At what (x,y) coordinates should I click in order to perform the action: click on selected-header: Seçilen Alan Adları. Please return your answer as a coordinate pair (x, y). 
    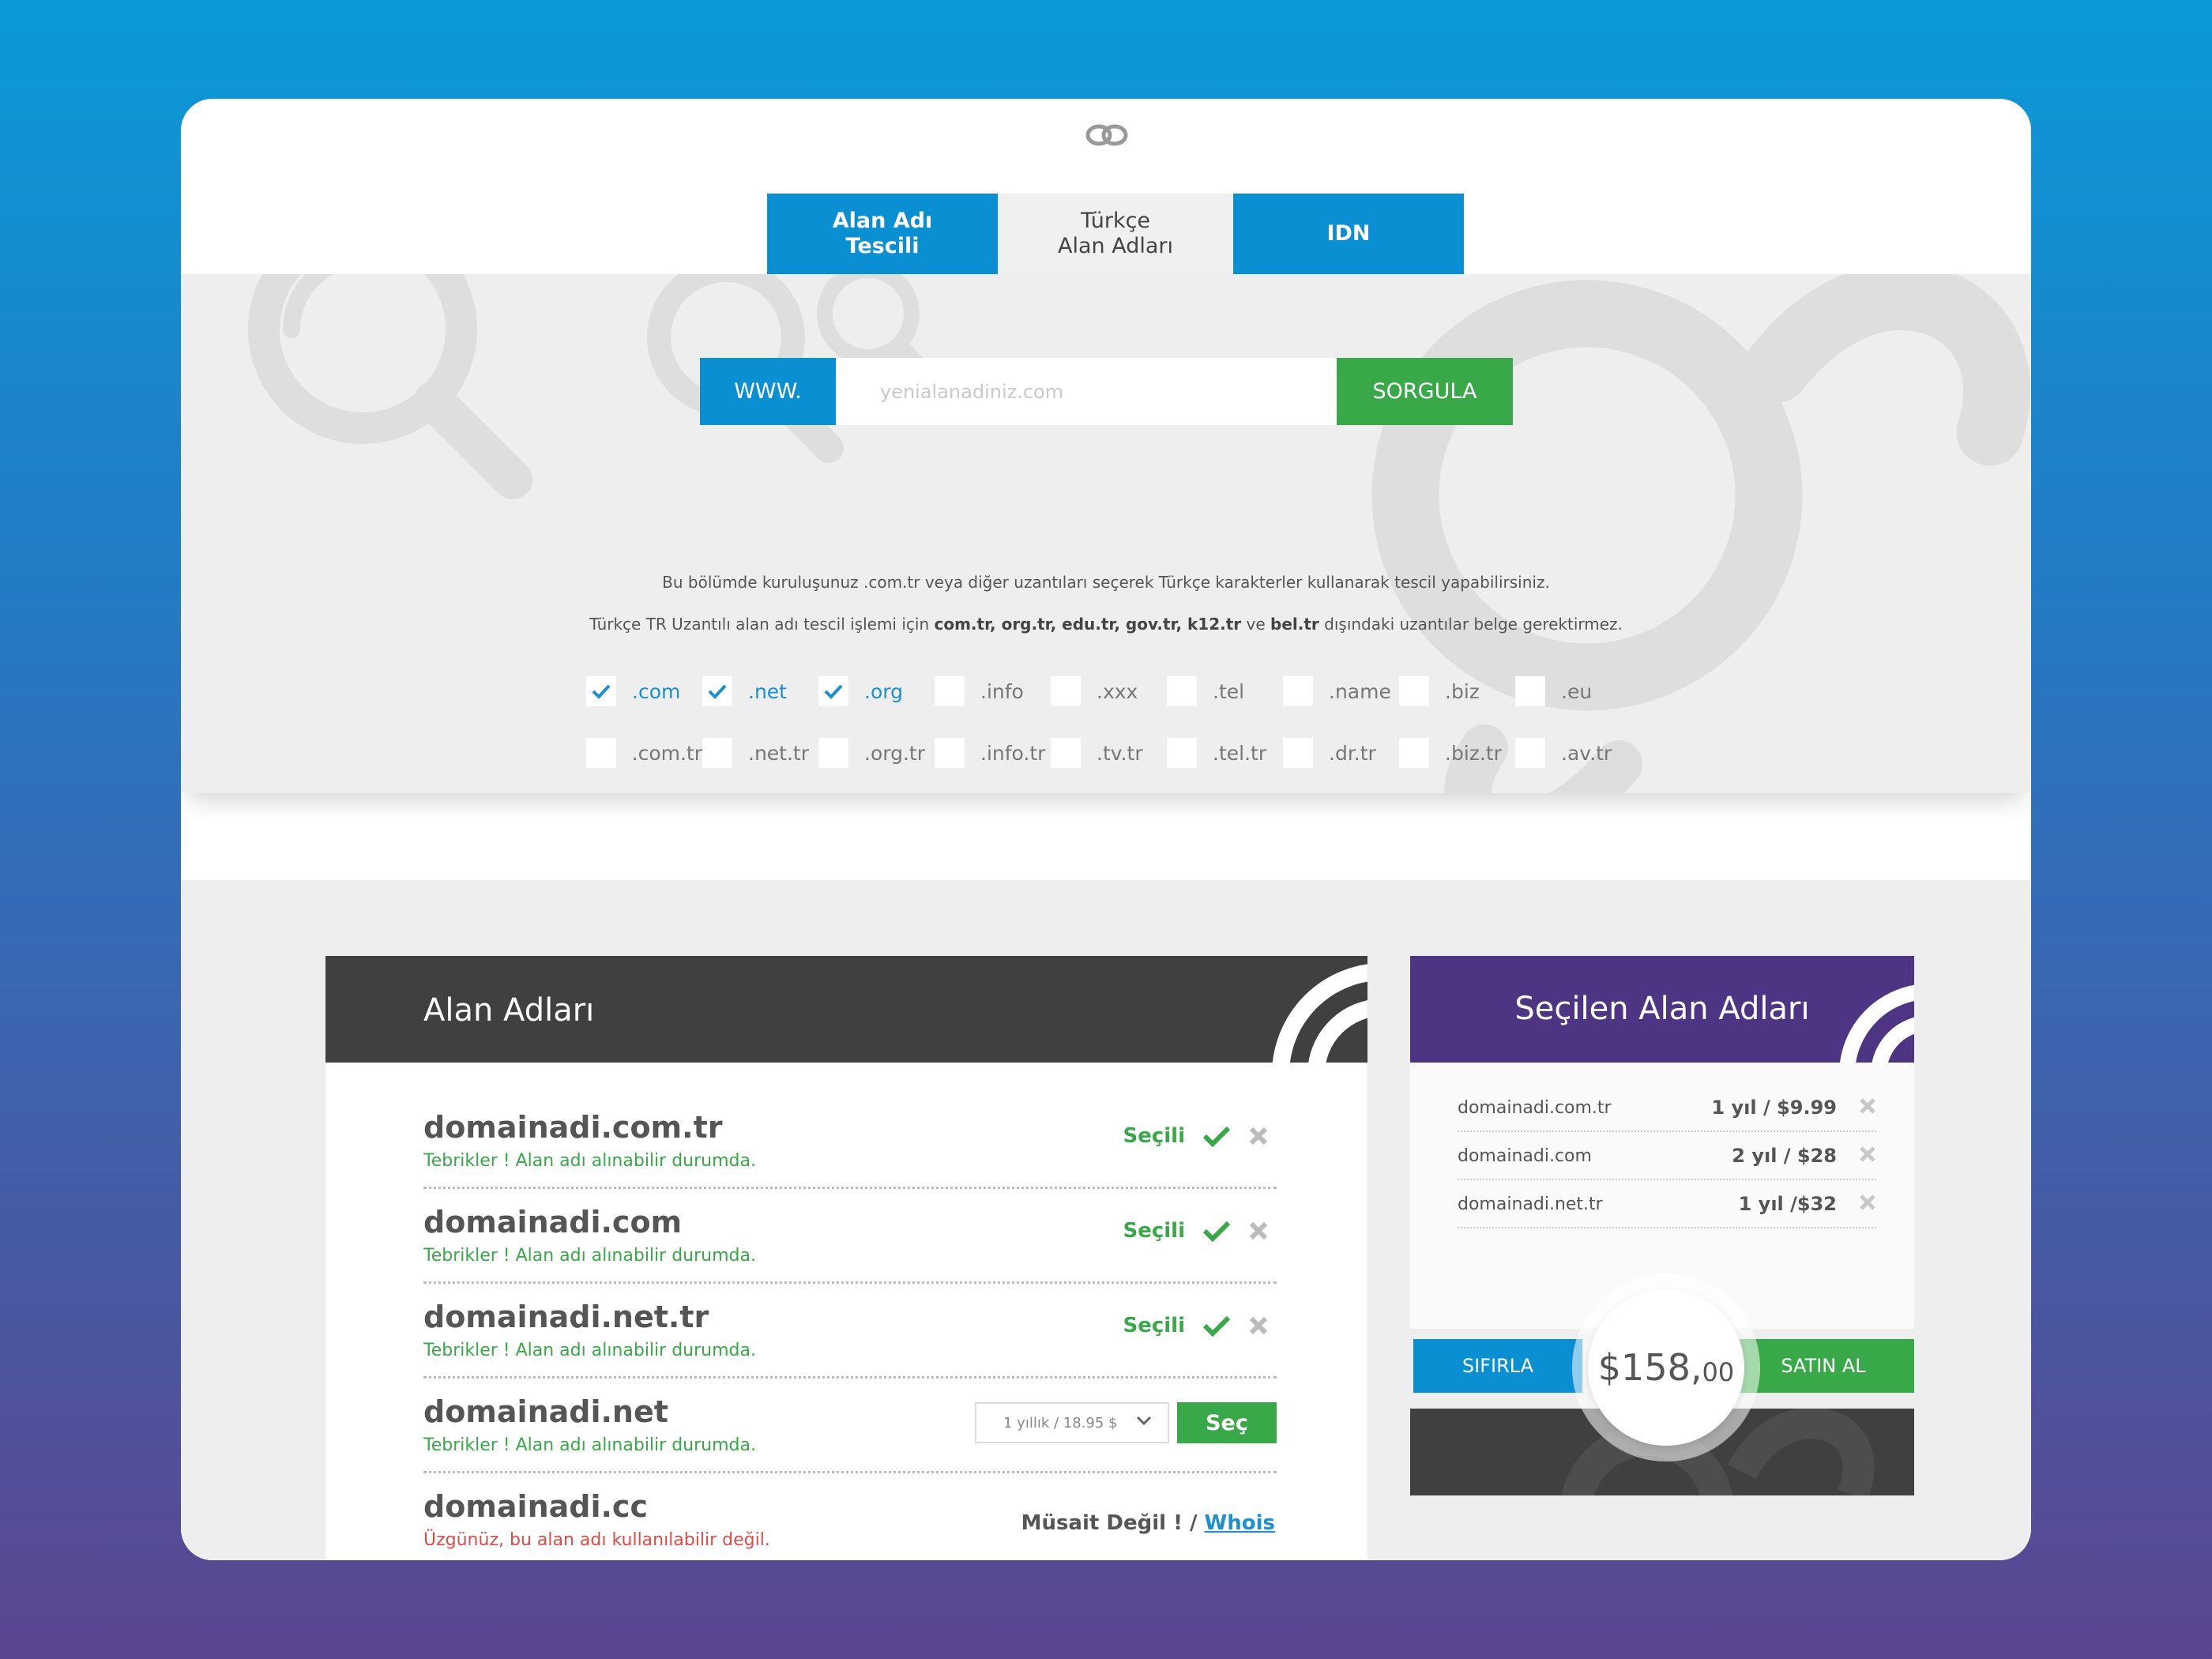
    Looking at the image, I should click on (1662, 1010).